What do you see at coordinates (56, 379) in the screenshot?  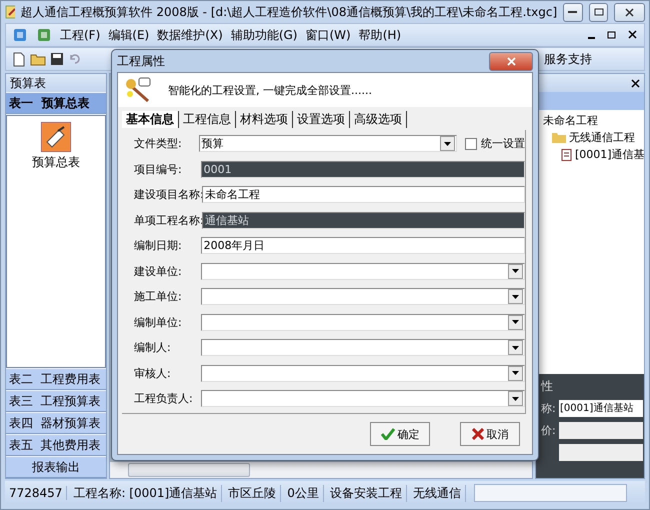 I see `section-header: 表二 工程费用表` at bounding box center [56, 379].